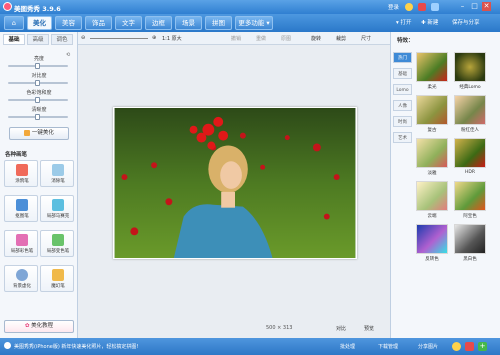 This screenshot has height=355, width=500. I want to click on tool-cutout-brush: 抠图笔, so click(21, 208).